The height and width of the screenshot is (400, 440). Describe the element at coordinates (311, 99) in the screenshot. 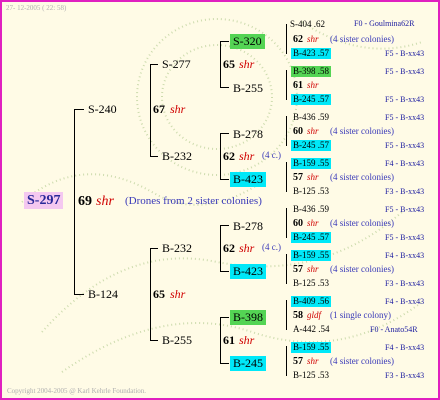

I see `gen4-dam-1: B-245 .57` at that location.